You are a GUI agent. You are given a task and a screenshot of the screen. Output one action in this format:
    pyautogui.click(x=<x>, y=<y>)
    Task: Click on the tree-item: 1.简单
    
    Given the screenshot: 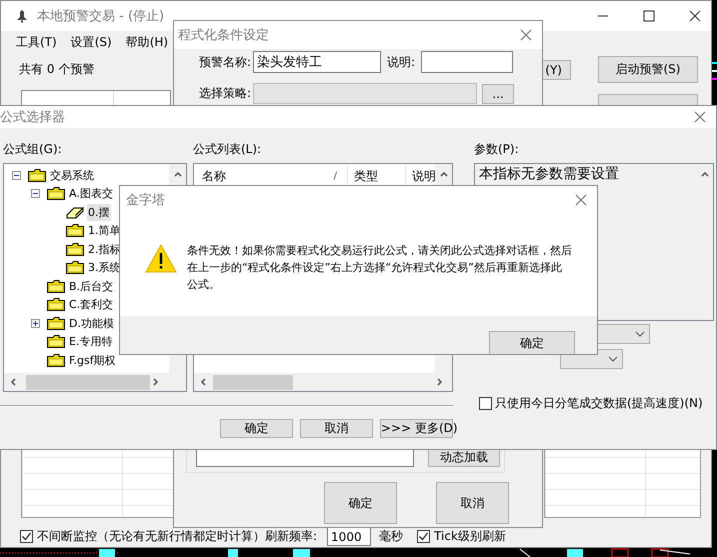 What is the action you would take?
    pyautogui.click(x=104, y=231)
    